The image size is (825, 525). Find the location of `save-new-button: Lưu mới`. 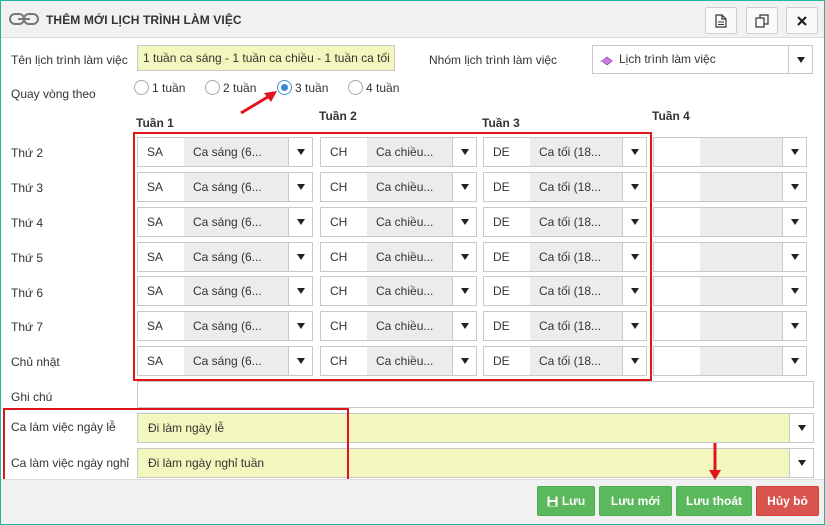

save-new-button: Lưu mới is located at coordinates (635, 501).